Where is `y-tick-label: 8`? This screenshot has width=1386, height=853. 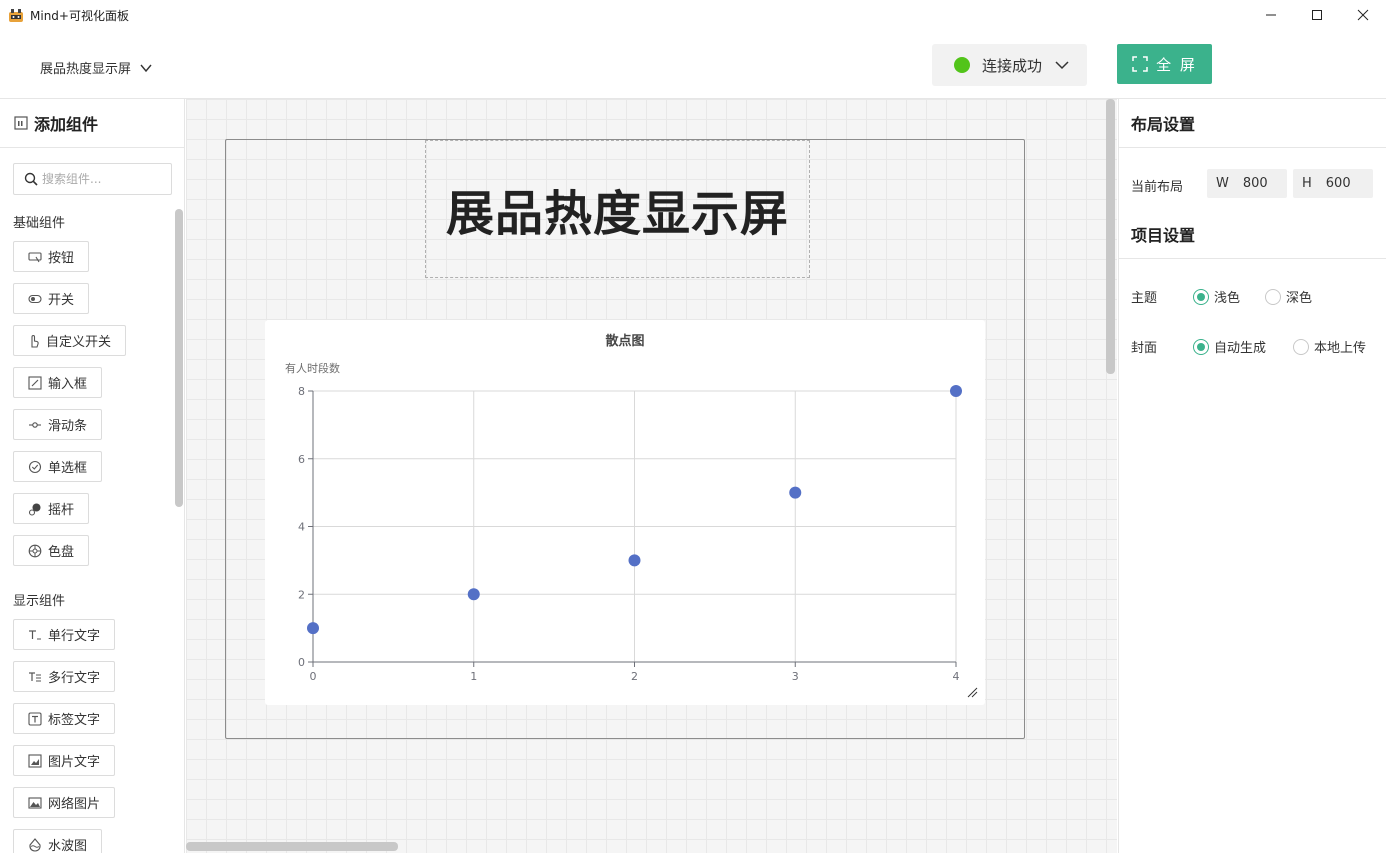 y-tick-label: 8 is located at coordinates (301, 391).